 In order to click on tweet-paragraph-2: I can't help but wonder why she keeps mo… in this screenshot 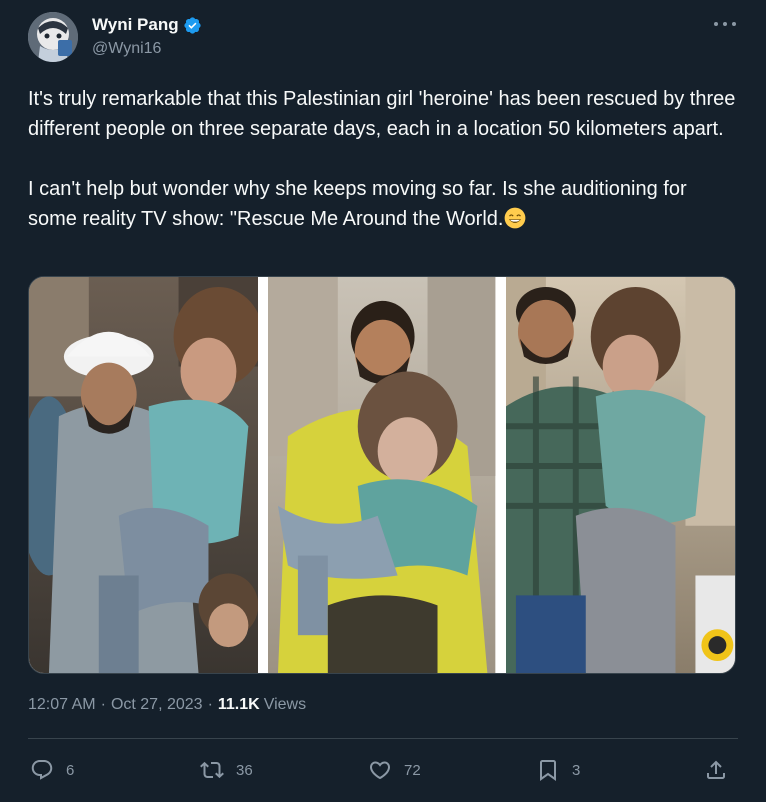, I will do `click(384, 204)`.